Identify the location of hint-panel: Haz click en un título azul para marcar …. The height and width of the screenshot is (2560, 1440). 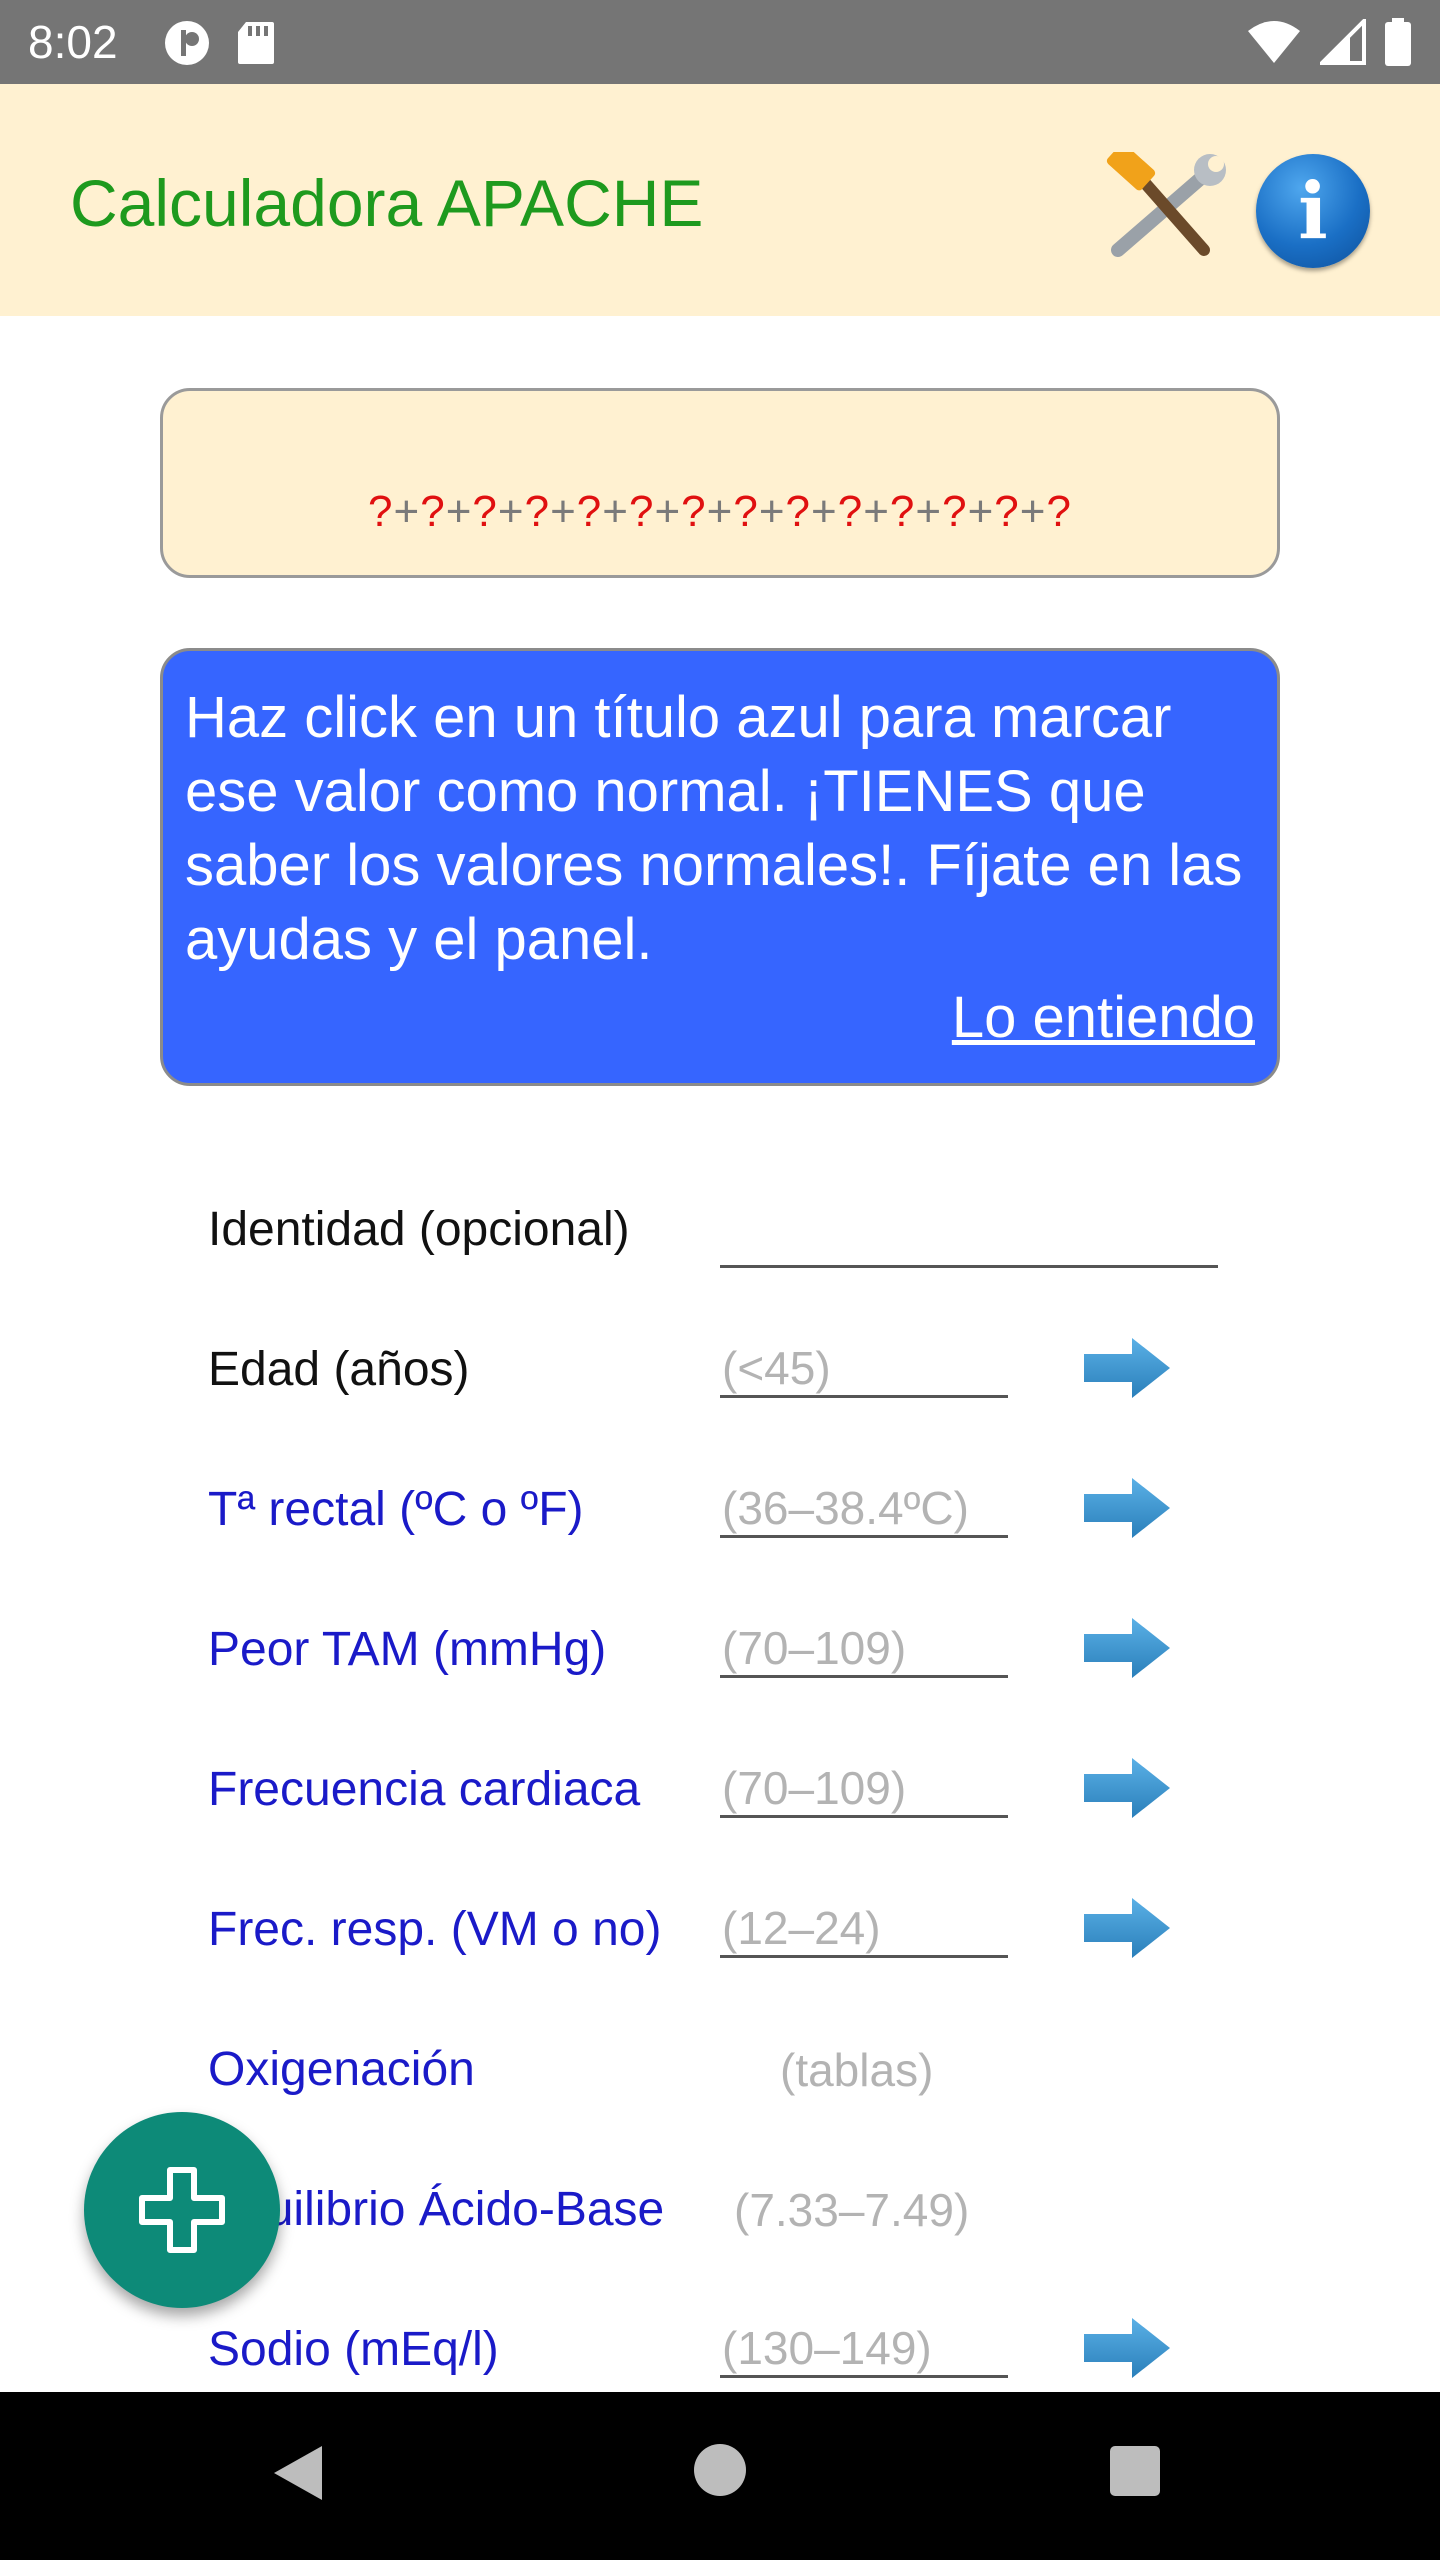
(720, 867).